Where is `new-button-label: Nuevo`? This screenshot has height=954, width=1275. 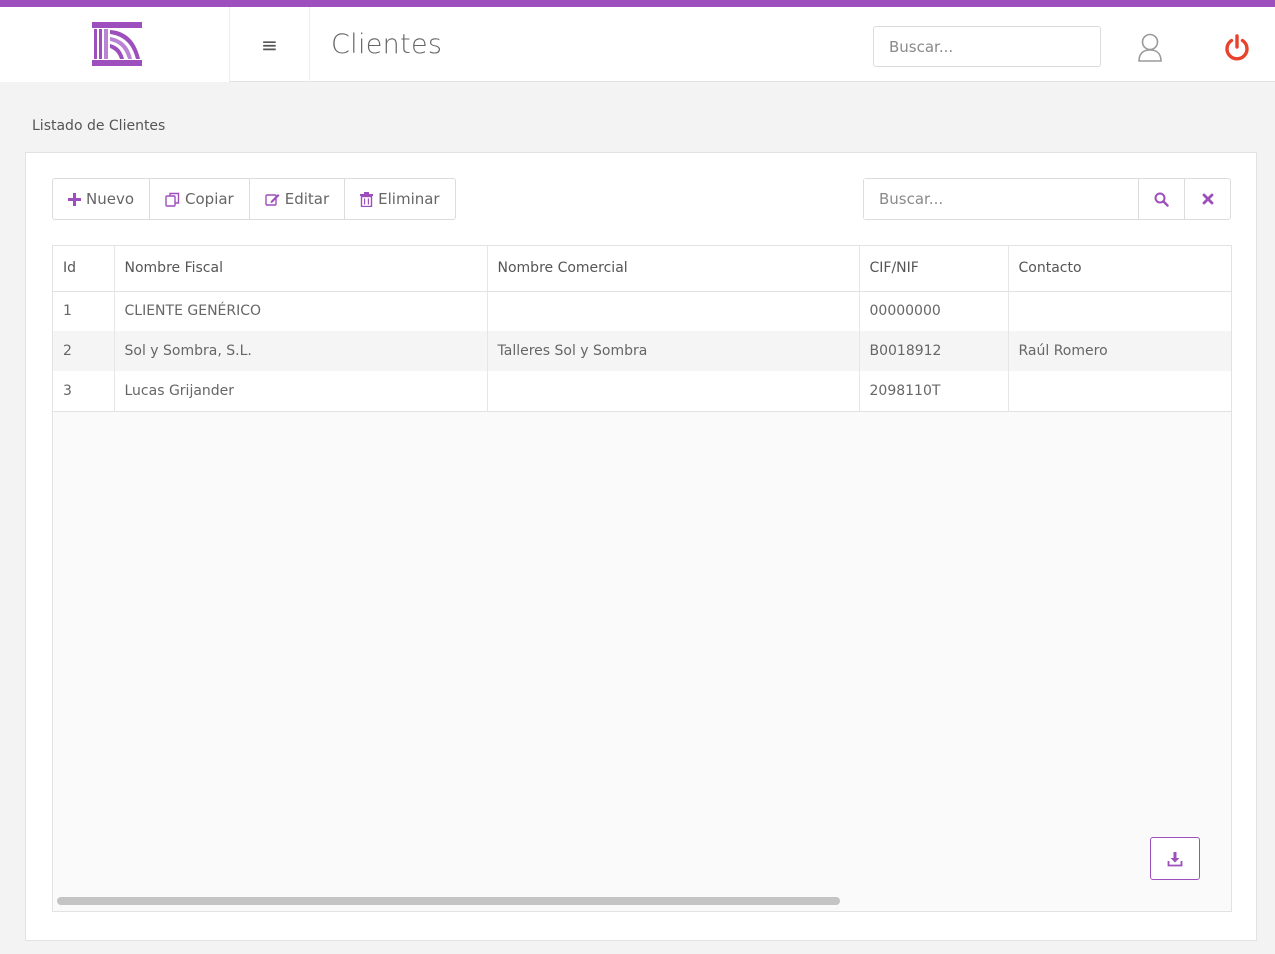 new-button-label: Nuevo is located at coordinates (110, 199).